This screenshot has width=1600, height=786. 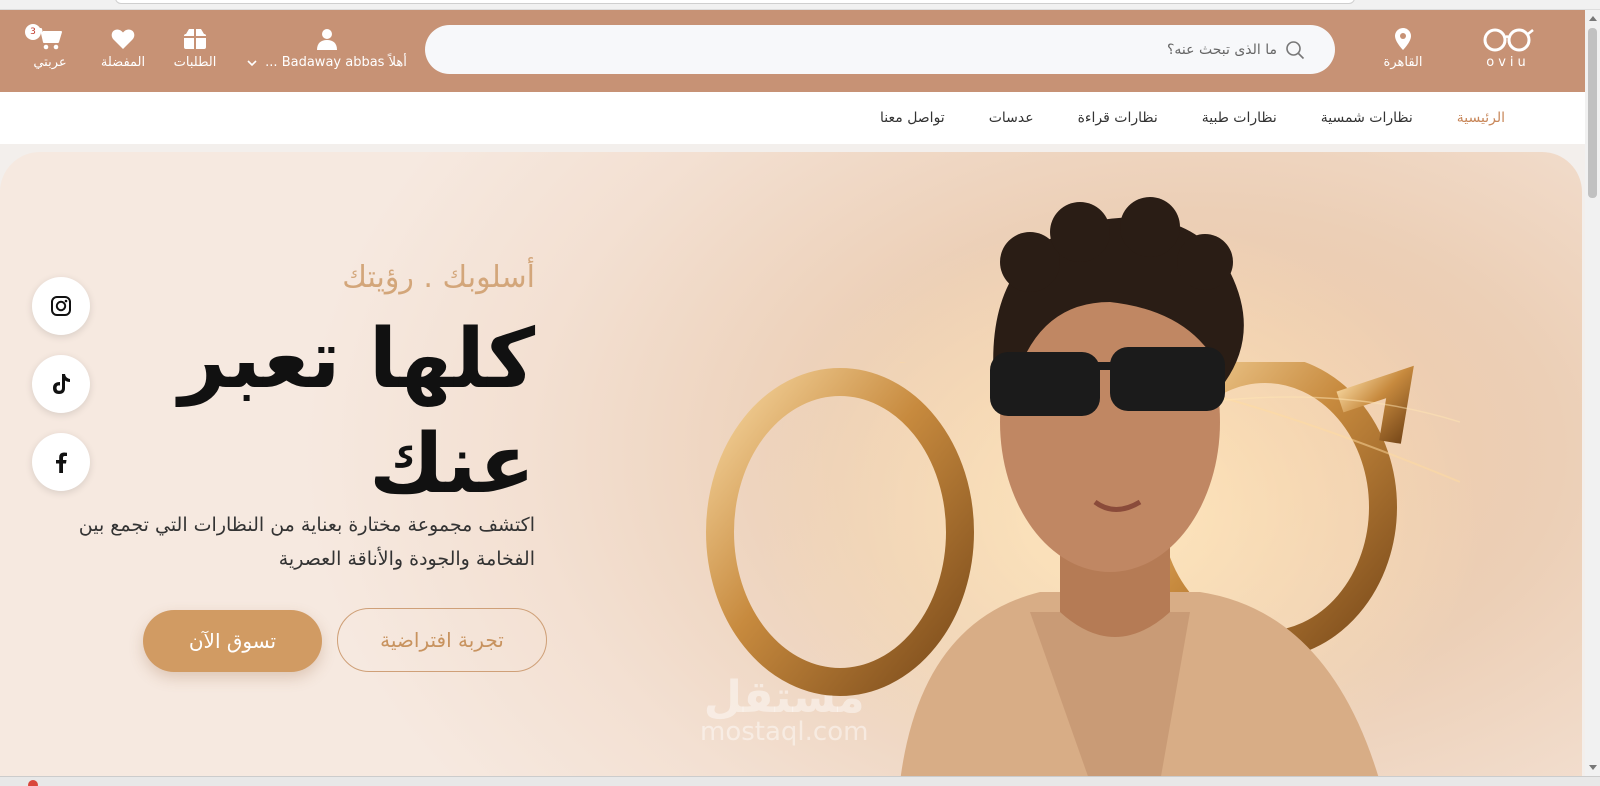 What do you see at coordinates (33, 783) in the screenshot?
I see `taskbar-app-icon` at bounding box center [33, 783].